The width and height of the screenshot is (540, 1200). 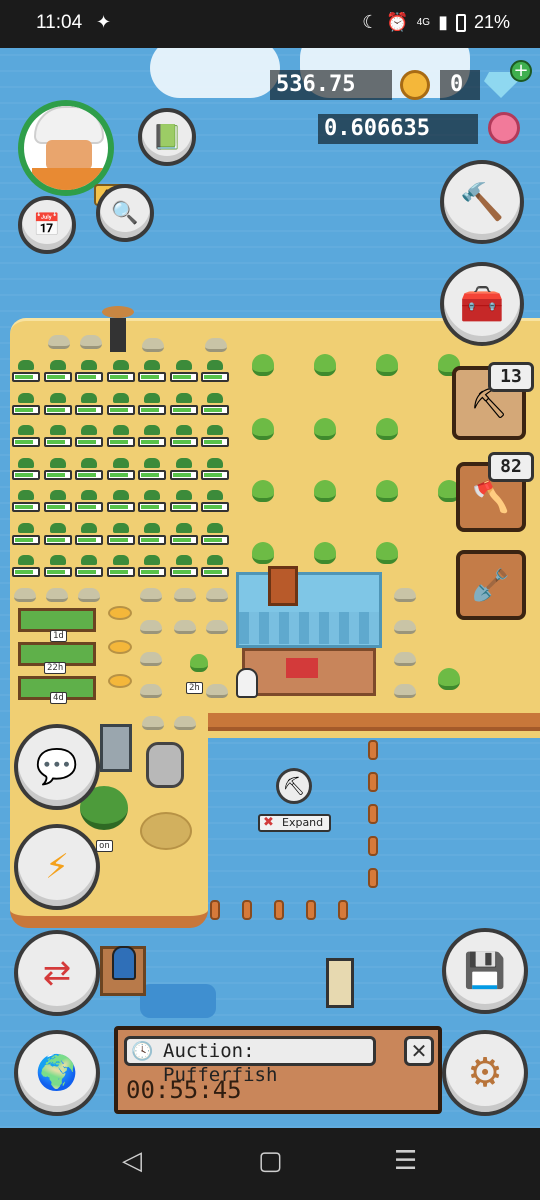 What do you see at coordinates (302, 668) in the screenshot?
I see `house-door` at bounding box center [302, 668].